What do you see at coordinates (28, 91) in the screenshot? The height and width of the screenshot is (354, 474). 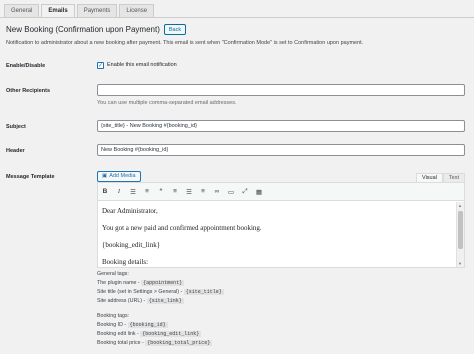 I see `recipients-label: Other Recipients` at bounding box center [28, 91].